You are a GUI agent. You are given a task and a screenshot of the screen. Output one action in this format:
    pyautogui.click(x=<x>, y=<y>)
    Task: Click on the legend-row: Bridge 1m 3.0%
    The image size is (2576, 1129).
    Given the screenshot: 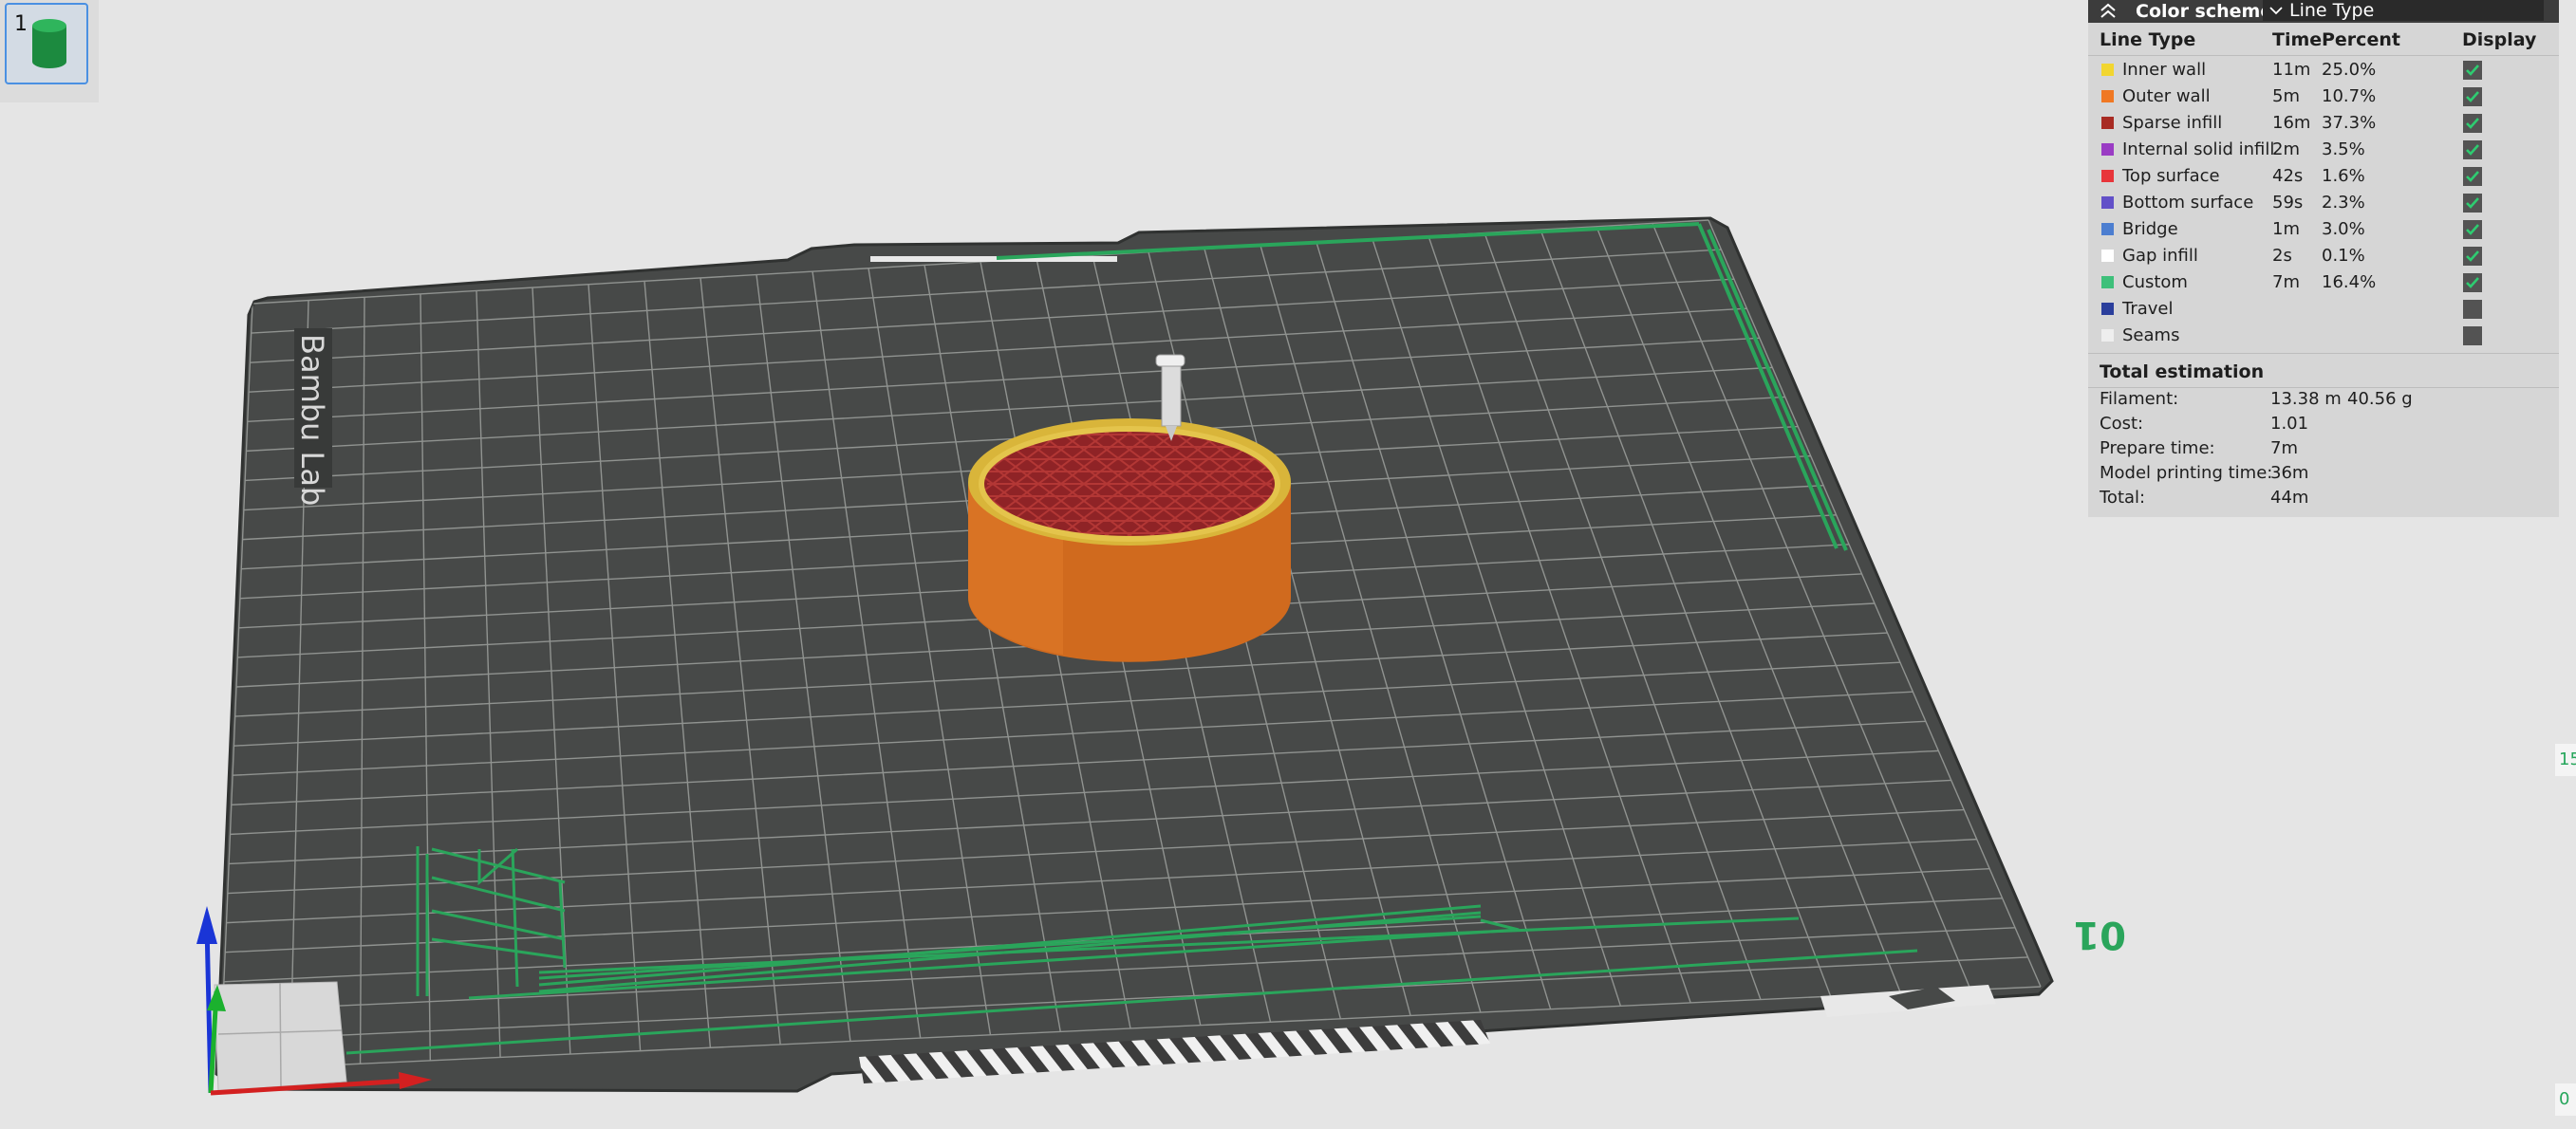 What is the action you would take?
    pyautogui.click(x=2323, y=229)
    